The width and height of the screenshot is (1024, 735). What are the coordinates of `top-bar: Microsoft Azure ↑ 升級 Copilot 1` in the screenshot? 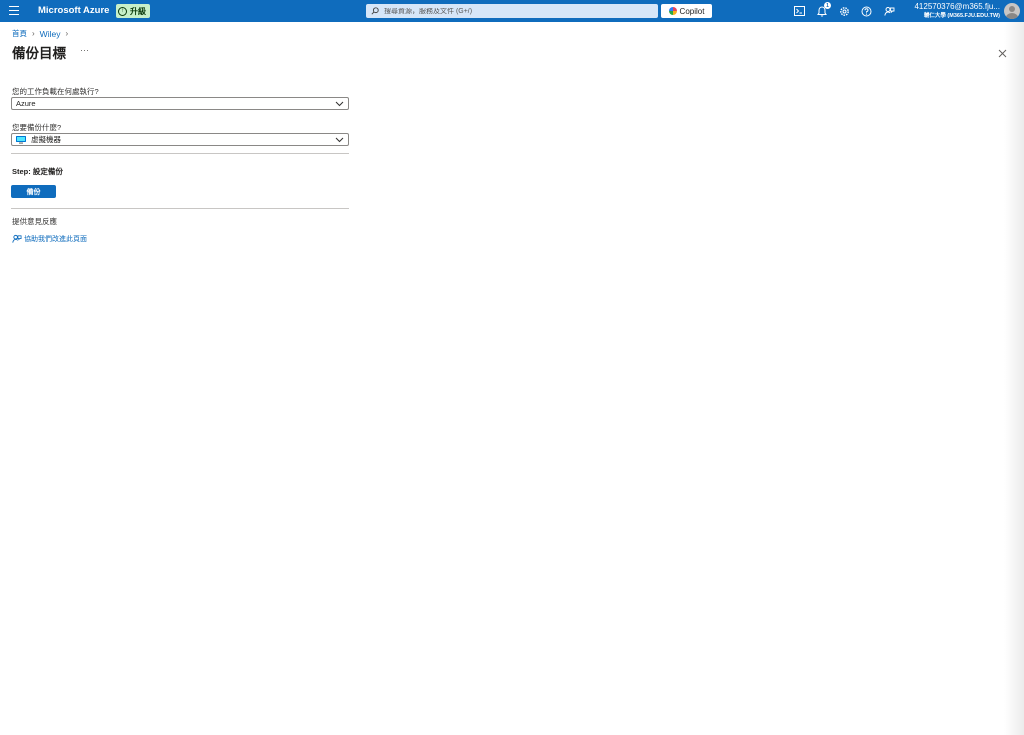 It's located at (512, 11).